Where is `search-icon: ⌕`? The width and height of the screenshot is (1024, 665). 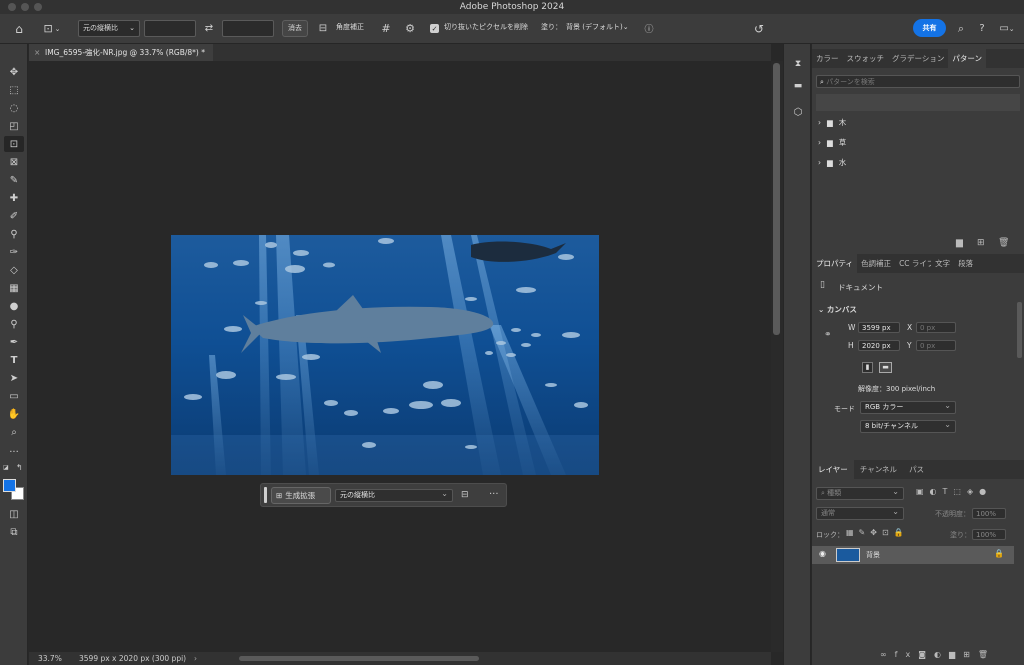
search-icon: ⌕ is located at coordinates (961, 28).